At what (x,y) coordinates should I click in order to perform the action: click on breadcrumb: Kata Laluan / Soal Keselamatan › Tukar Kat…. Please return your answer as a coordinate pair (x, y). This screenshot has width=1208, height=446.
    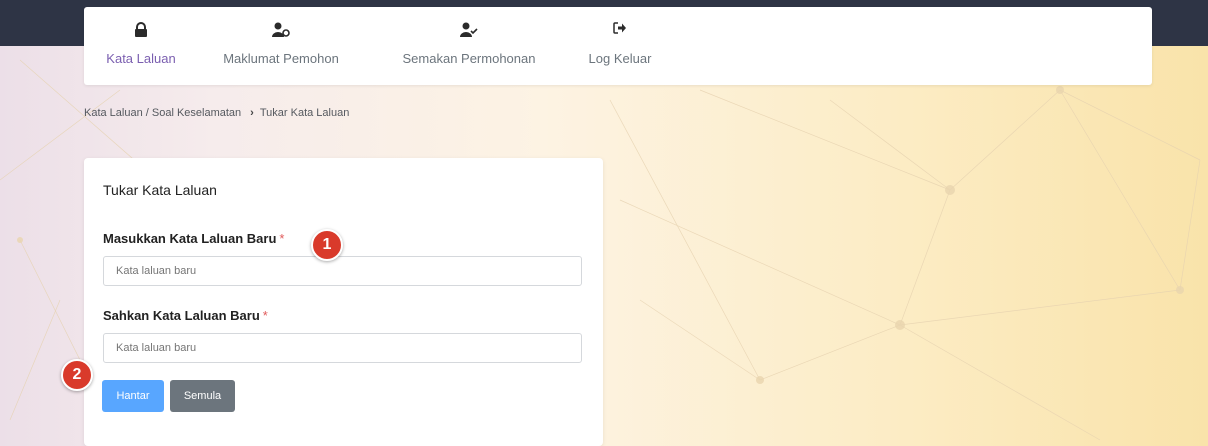
    Looking at the image, I should click on (216, 113).